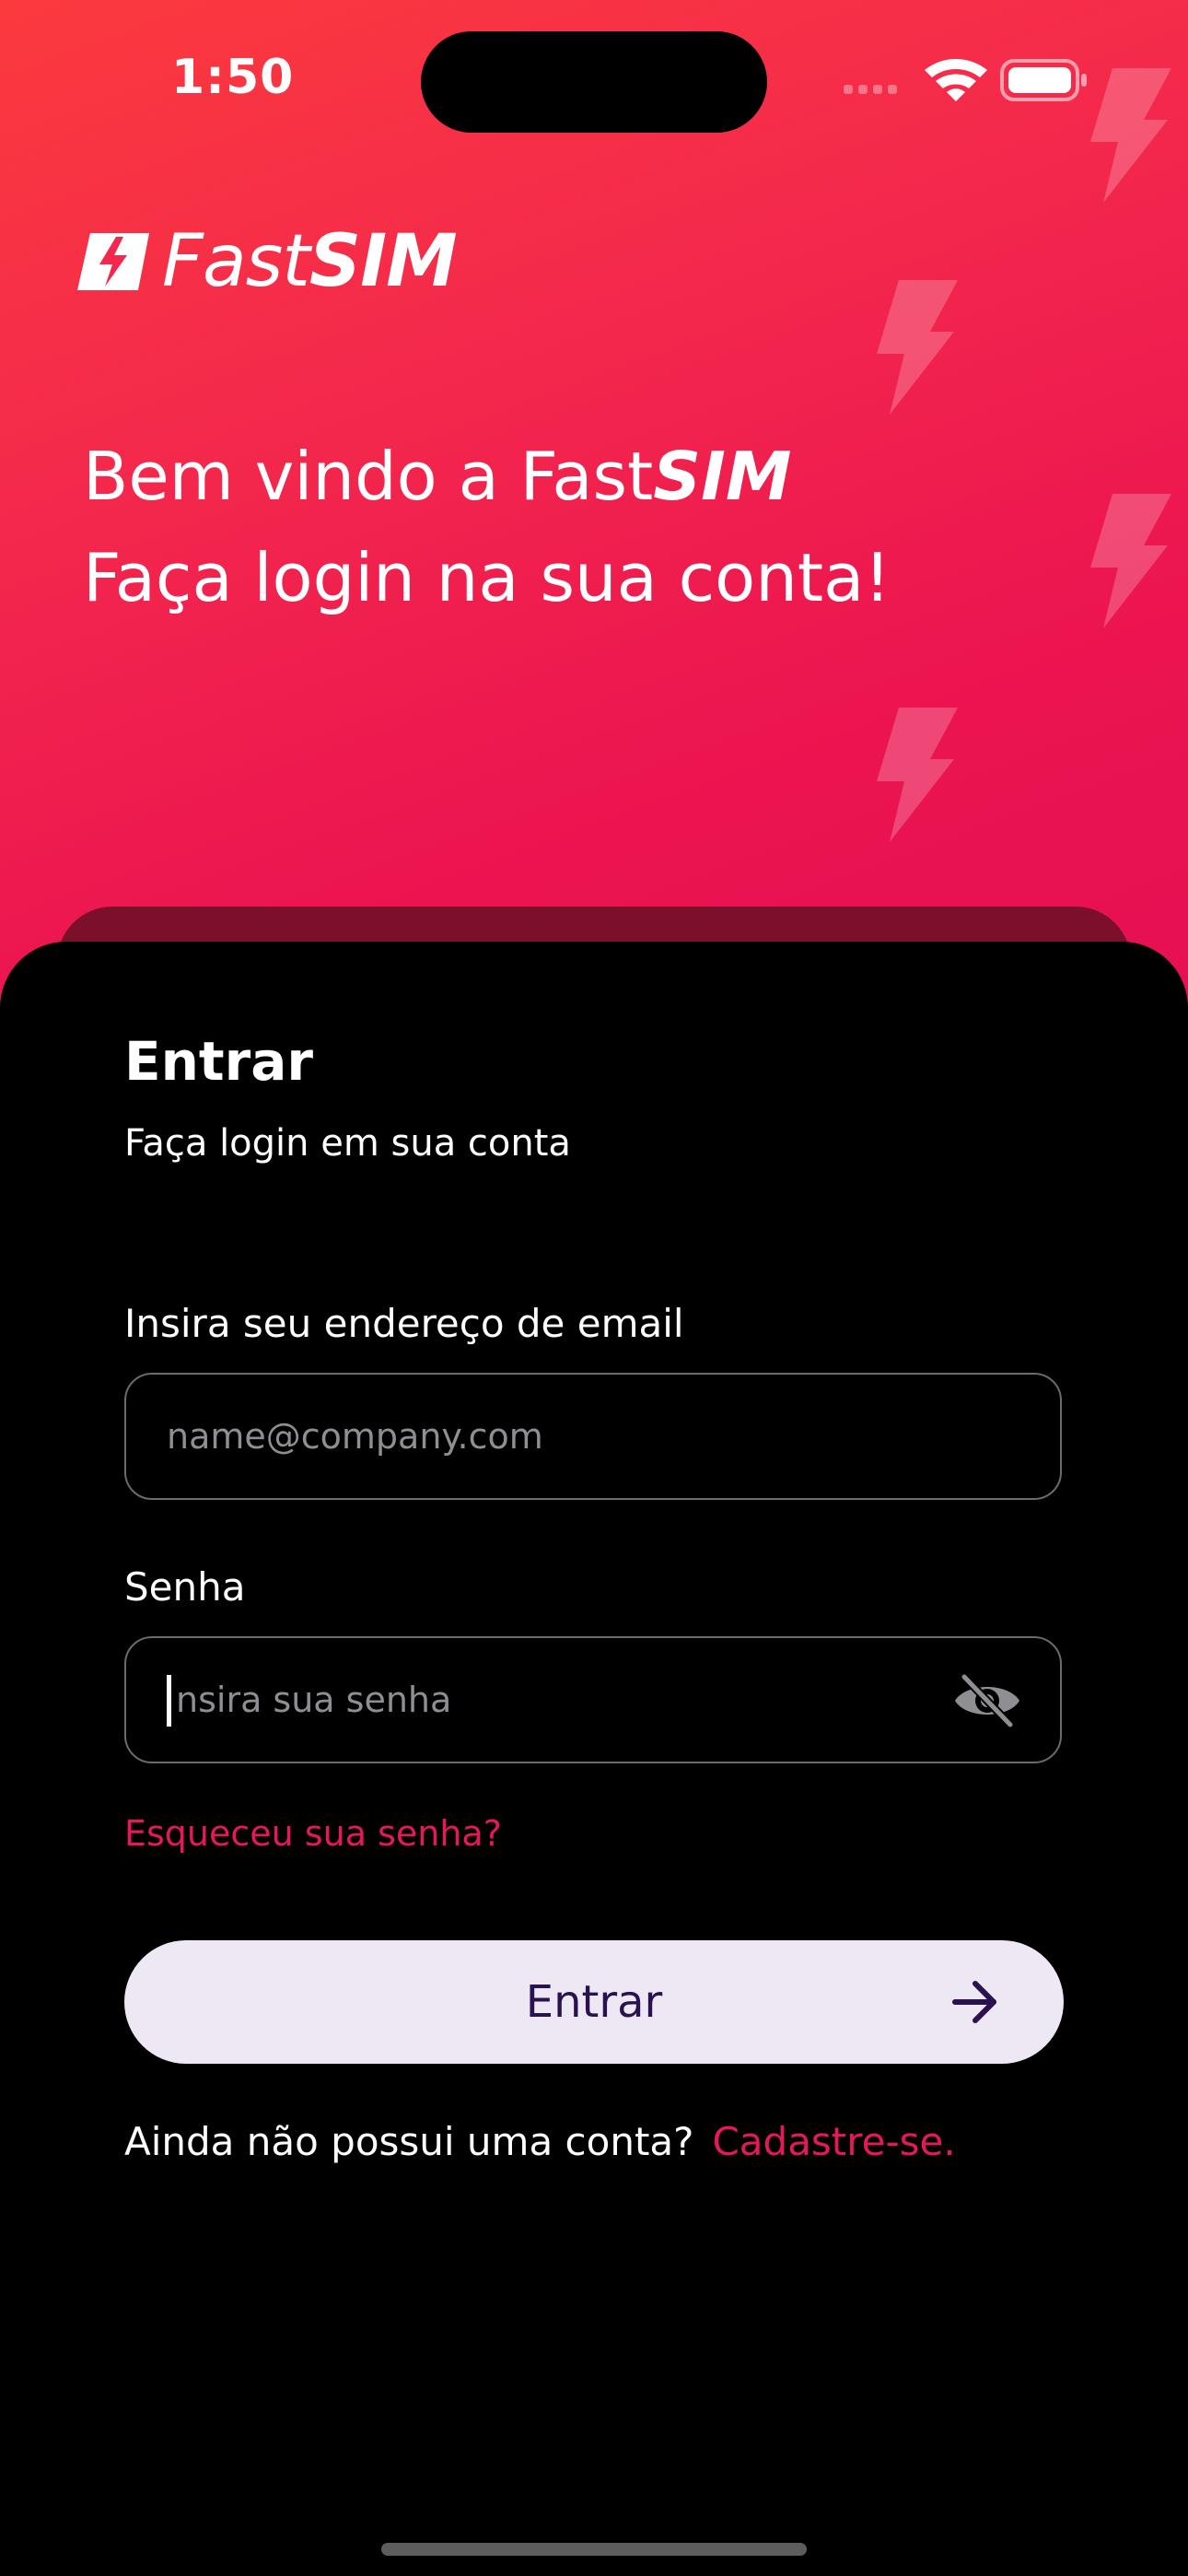 This screenshot has width=1188, height=2576. What do you see at coordinates (987, 1700) in the screenshot?
I see `eye-slash-icon` at bounding box center [987, 1700].